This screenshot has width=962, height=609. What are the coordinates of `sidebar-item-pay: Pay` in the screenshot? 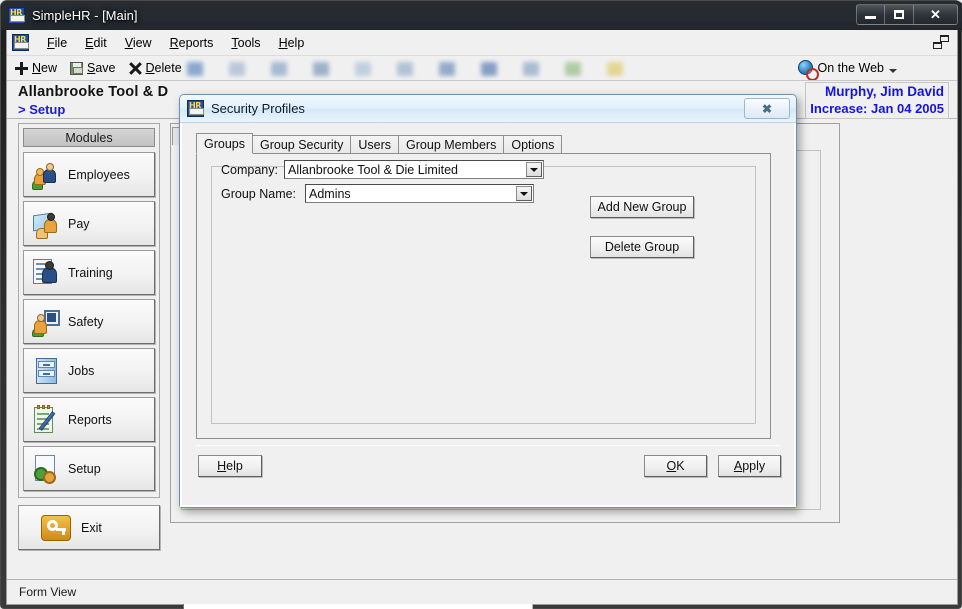 It's located at (89, 223).